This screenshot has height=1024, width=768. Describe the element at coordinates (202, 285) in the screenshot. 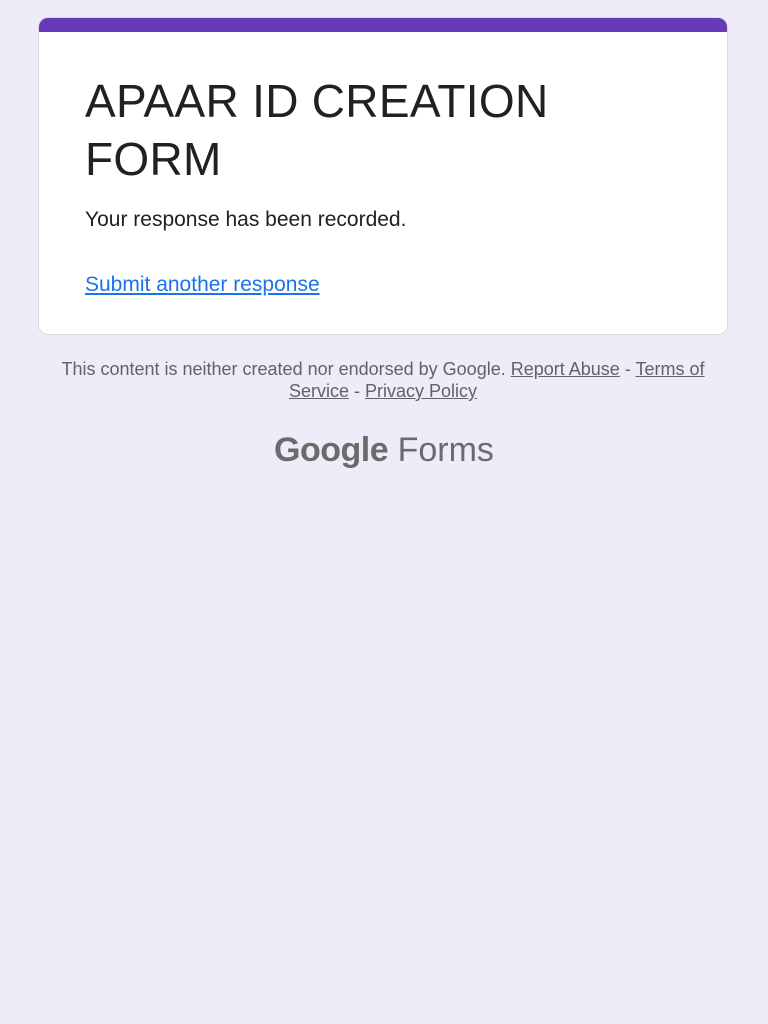

I see `submit-another-response-link: Submit another response` at that location.